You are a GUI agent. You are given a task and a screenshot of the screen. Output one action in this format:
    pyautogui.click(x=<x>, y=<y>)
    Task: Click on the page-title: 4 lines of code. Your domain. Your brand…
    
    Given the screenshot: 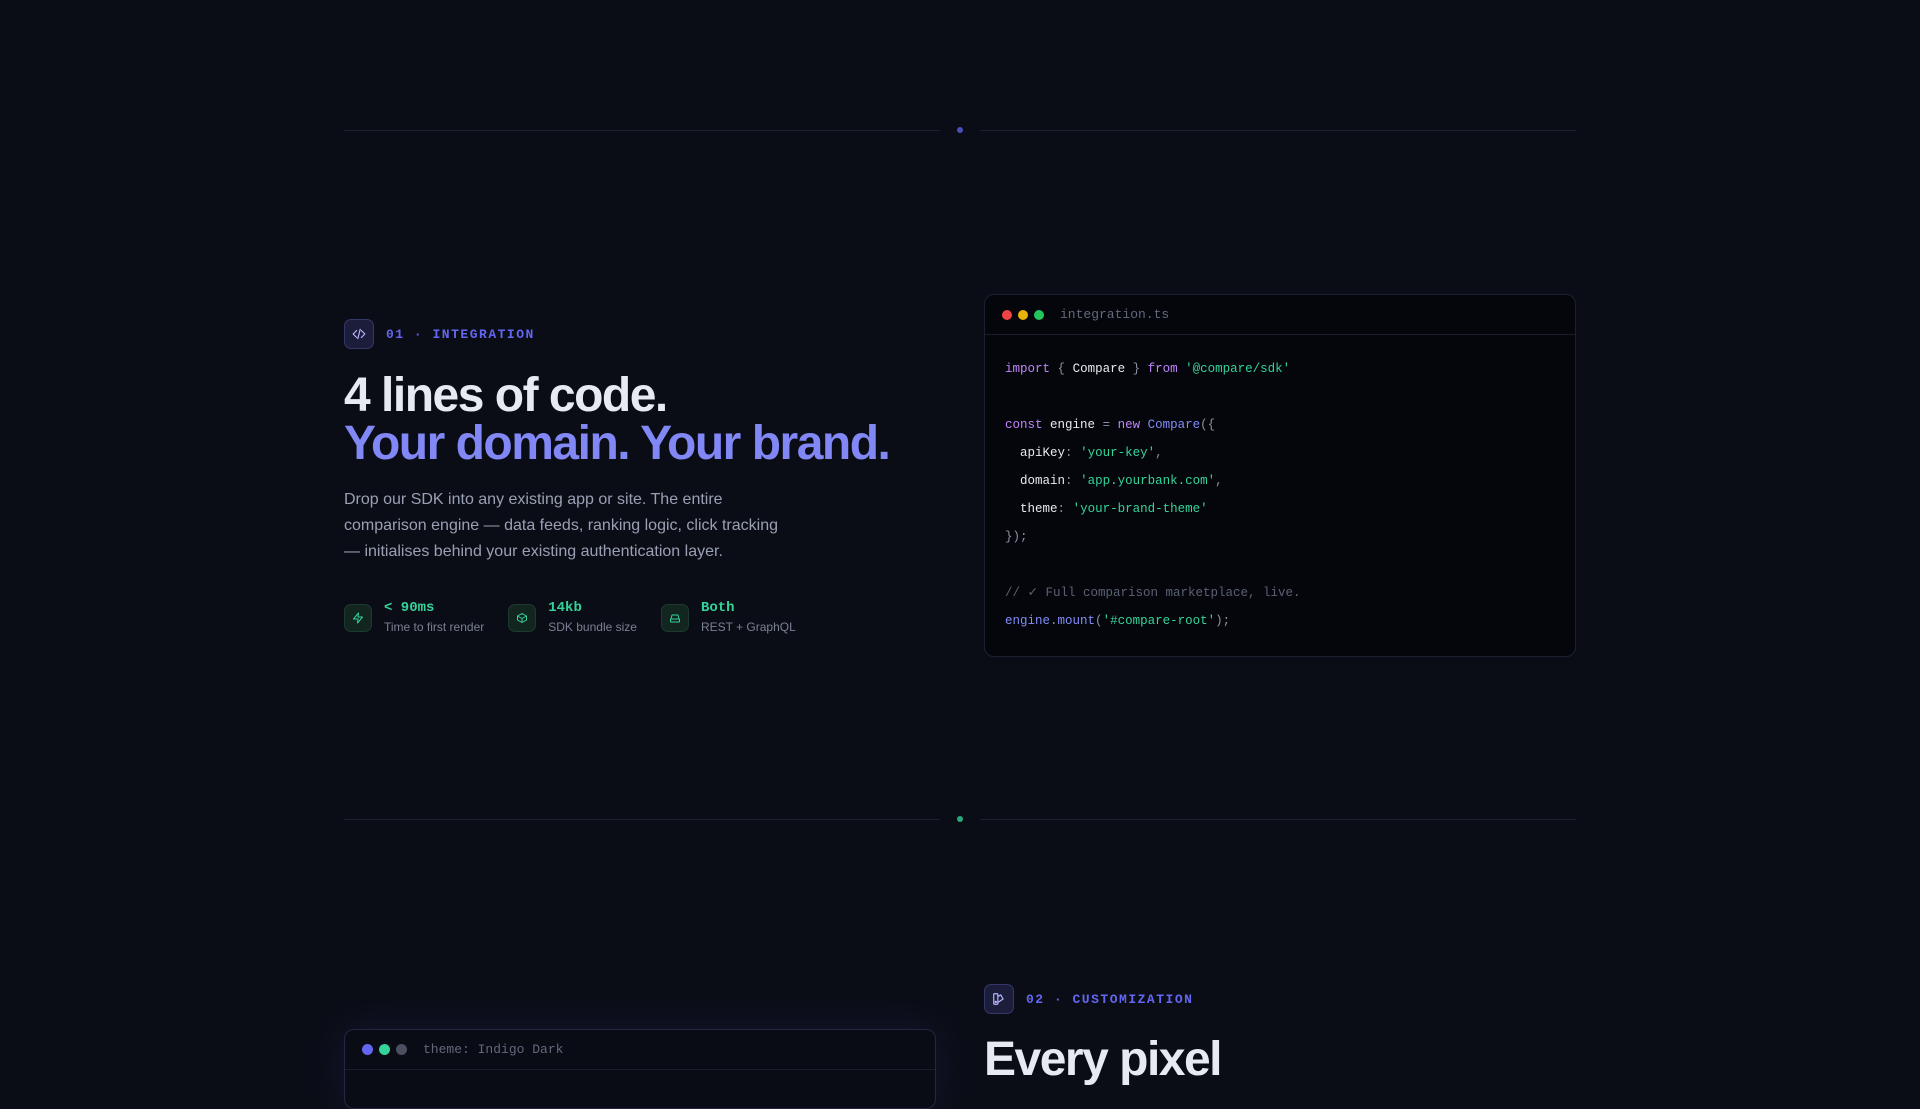 What is the action you would take?
    pyautogui.click(x=617, y=419)
    